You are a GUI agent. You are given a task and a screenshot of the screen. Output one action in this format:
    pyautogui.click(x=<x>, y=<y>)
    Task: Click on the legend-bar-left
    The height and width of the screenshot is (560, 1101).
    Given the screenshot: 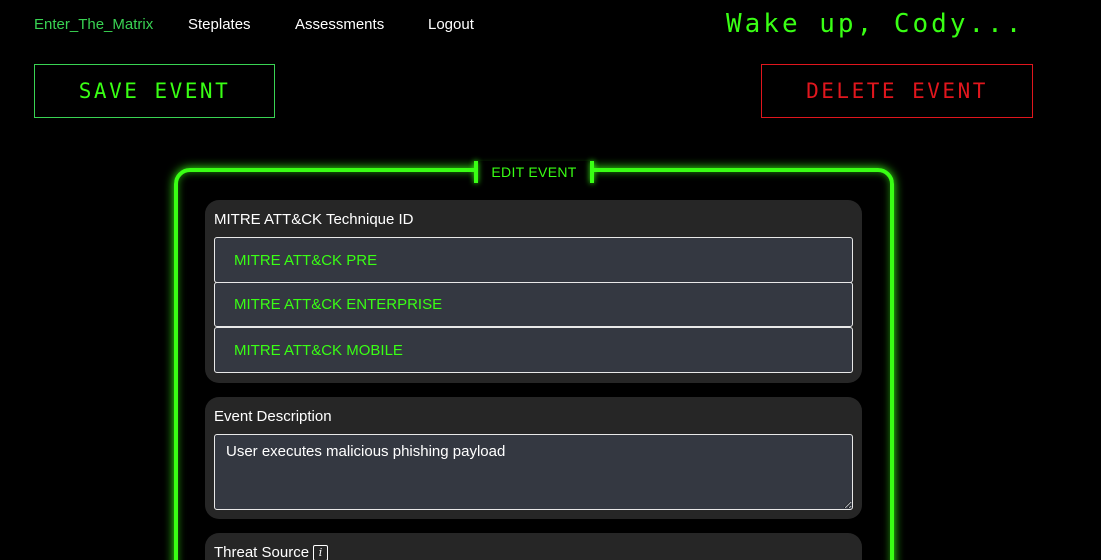 What is the action you would take?
    pyautogui.click(x=476, y=172)
    